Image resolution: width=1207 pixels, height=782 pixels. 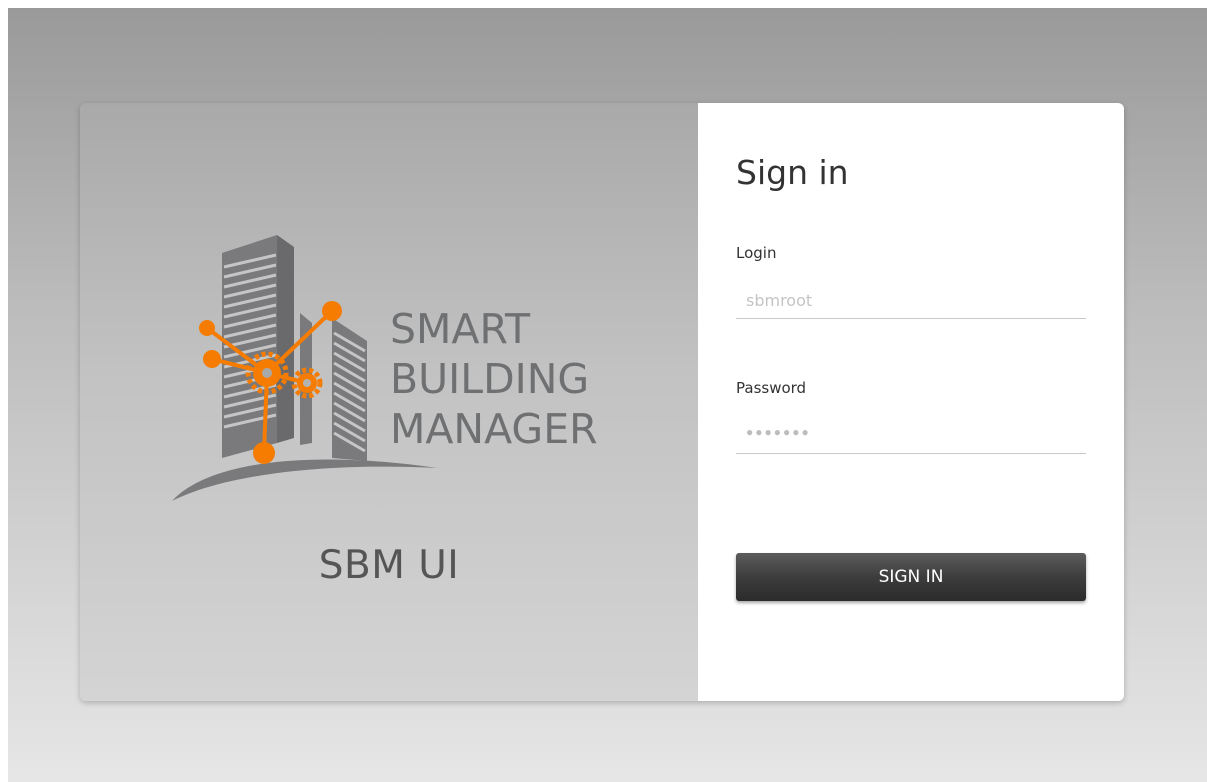 What do you see at coordinates (389, 565) in the screenshot?
I see `product-name: SBM UI` at bounding box center [389, 565].